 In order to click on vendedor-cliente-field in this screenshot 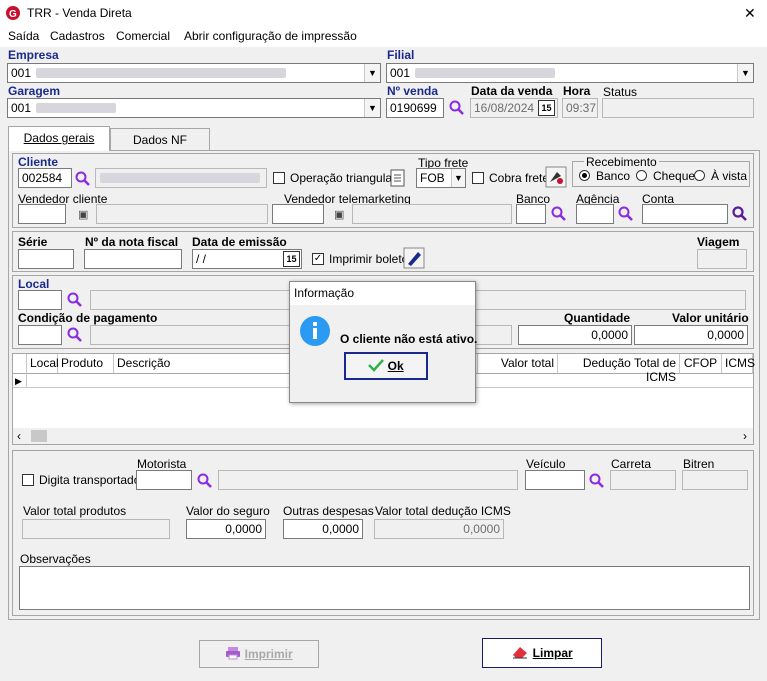, I will do `click(42, 214)`.